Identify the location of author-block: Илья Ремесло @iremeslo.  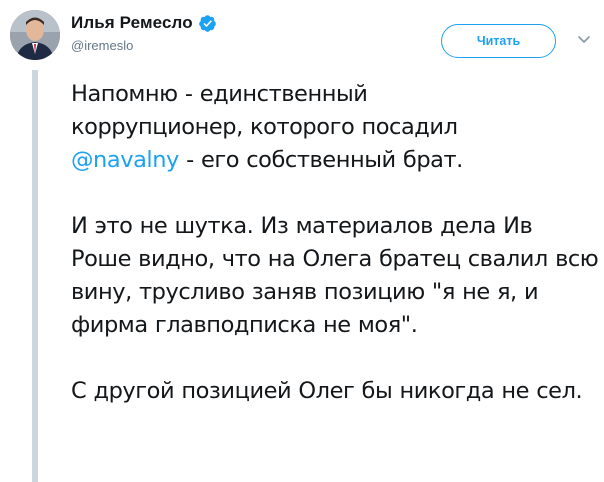
(144, 32).